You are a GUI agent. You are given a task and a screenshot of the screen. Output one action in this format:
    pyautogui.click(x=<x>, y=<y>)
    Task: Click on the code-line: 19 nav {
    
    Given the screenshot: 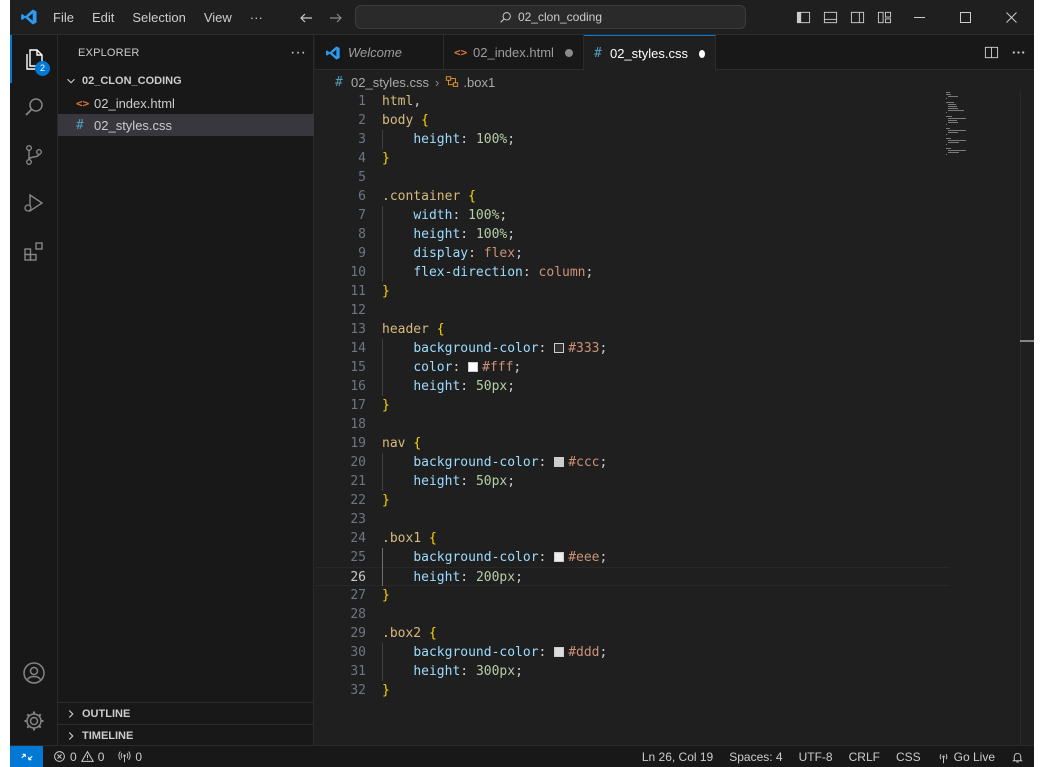 What is the action you would take?
    pyautogui.click(x=632, y=443)
    